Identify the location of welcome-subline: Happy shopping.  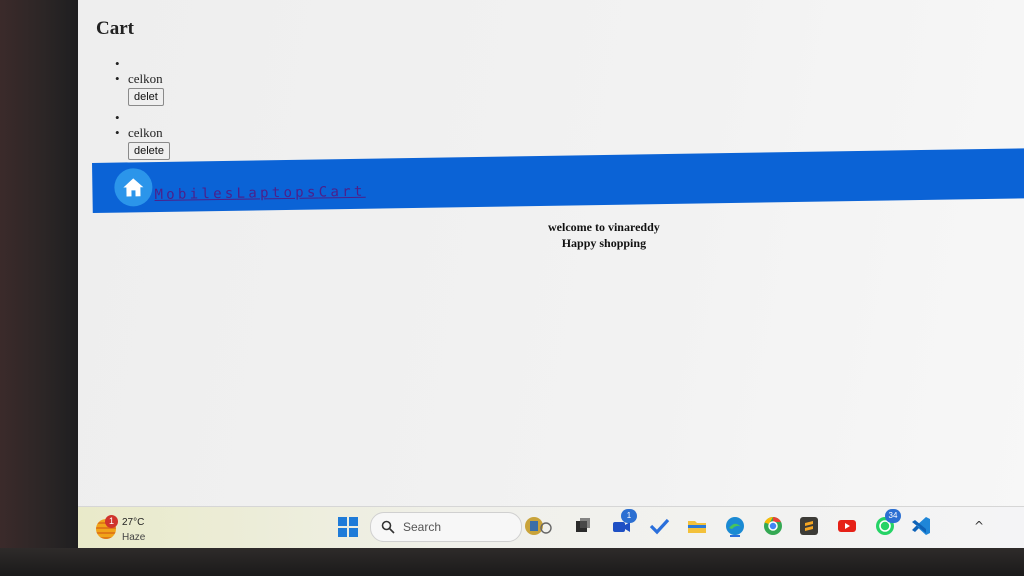
(604, 243).